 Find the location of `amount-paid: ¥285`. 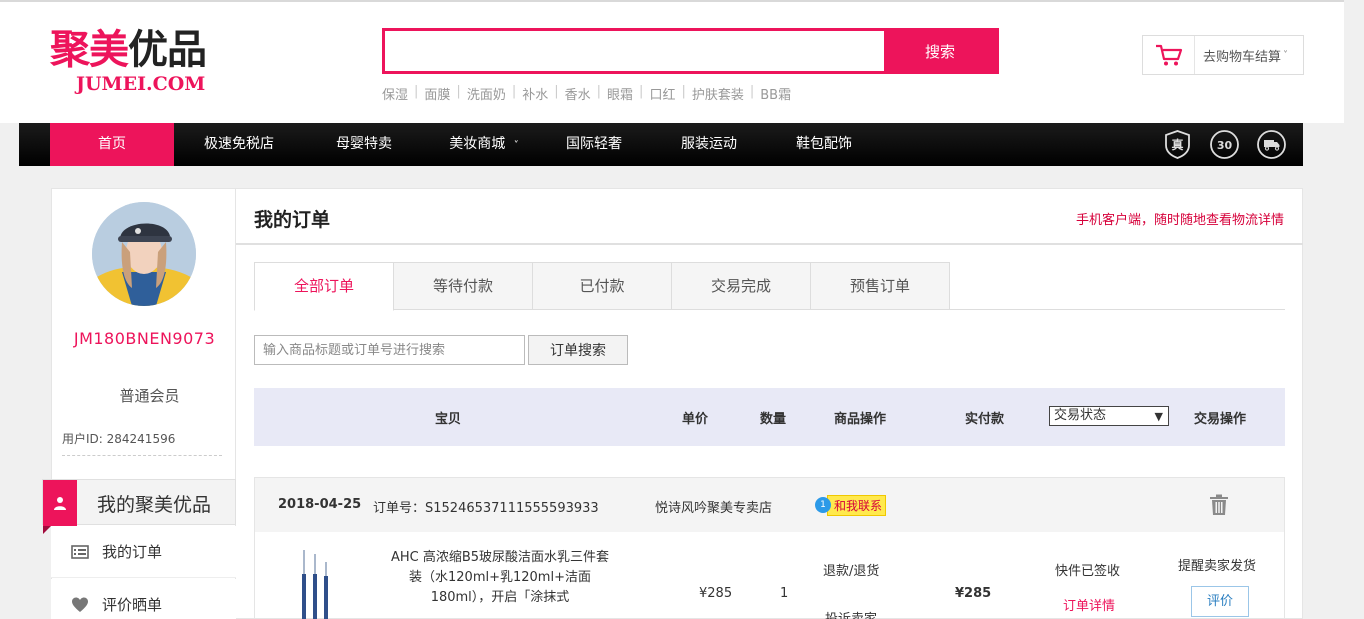

amount-paid: ¥285 is located at coordinates (973, 593).